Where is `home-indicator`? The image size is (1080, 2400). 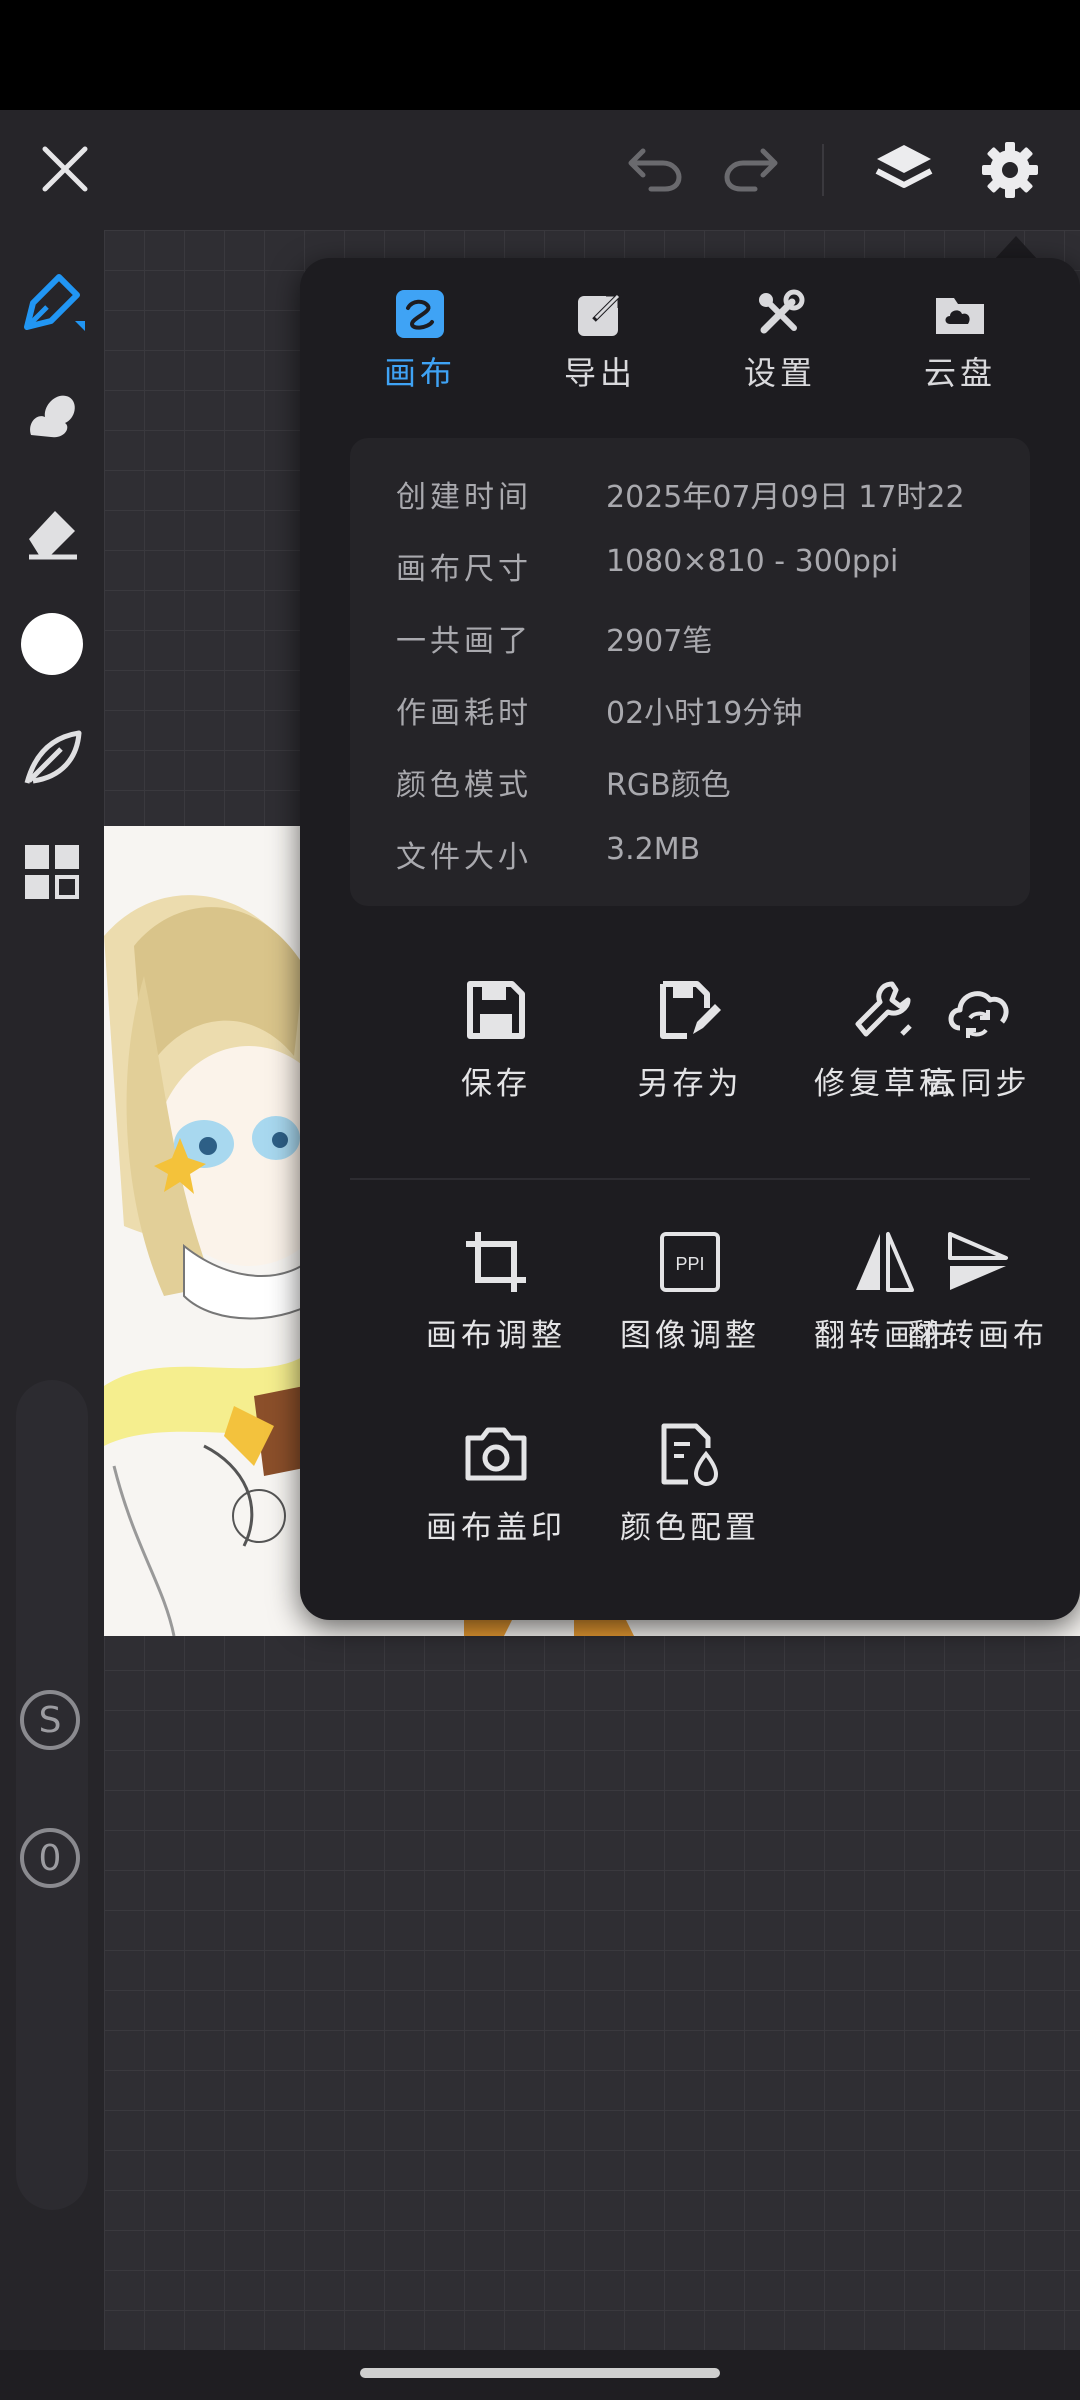 home-indicator is located at coordinates (540, 2373).